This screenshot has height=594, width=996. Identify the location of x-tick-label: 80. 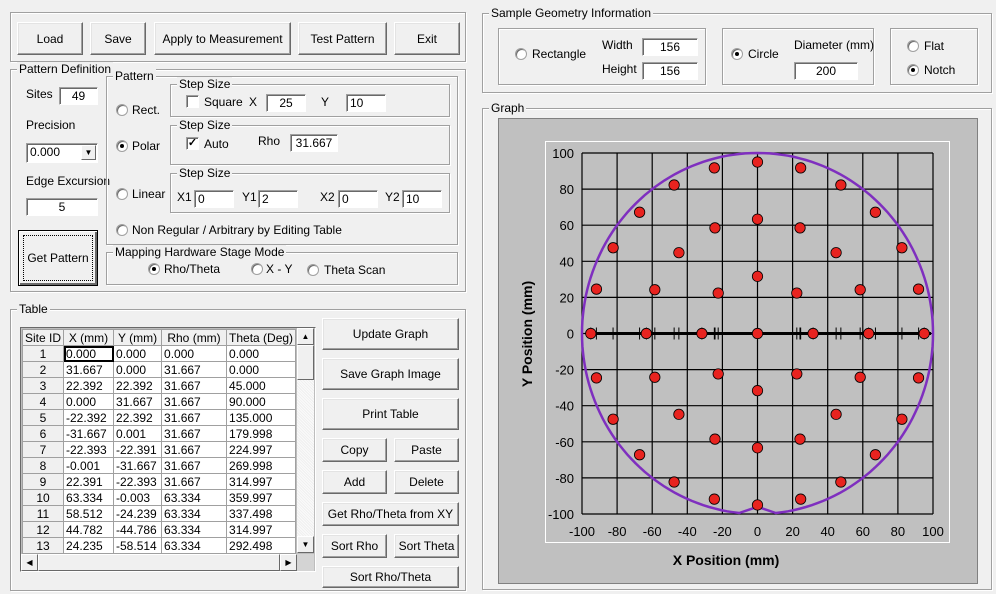
(898, 531).